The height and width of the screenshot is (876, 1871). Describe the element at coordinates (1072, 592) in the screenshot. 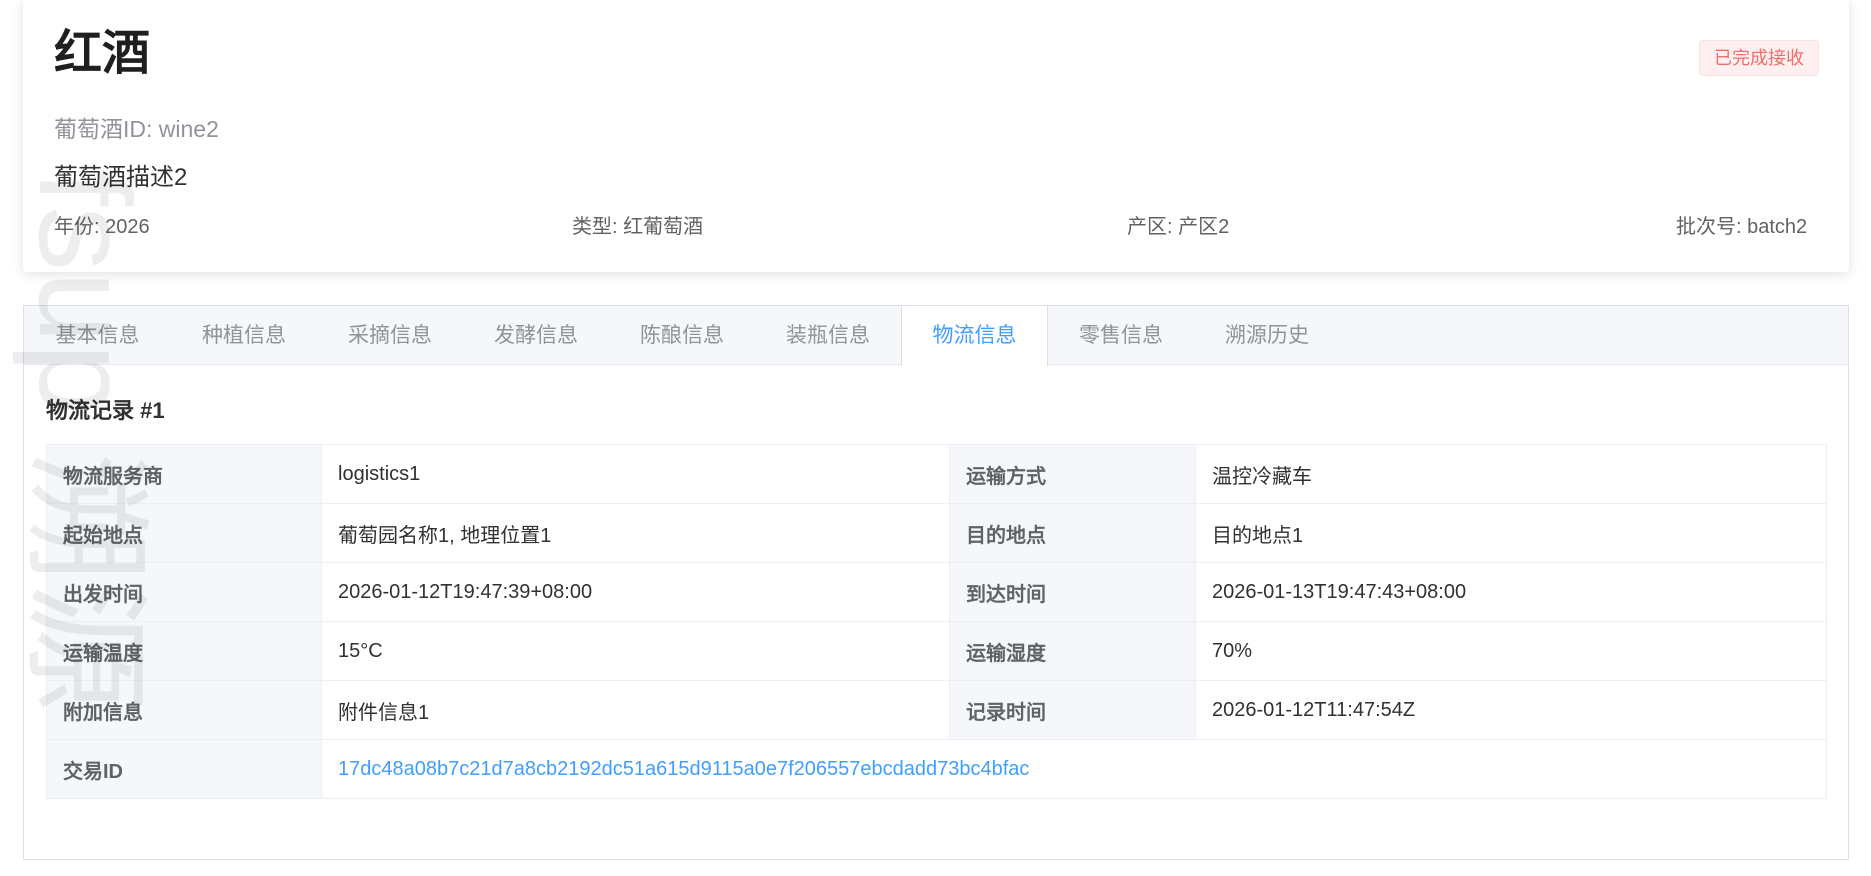

I see `arrival-time-label: 到达时间` at that location.